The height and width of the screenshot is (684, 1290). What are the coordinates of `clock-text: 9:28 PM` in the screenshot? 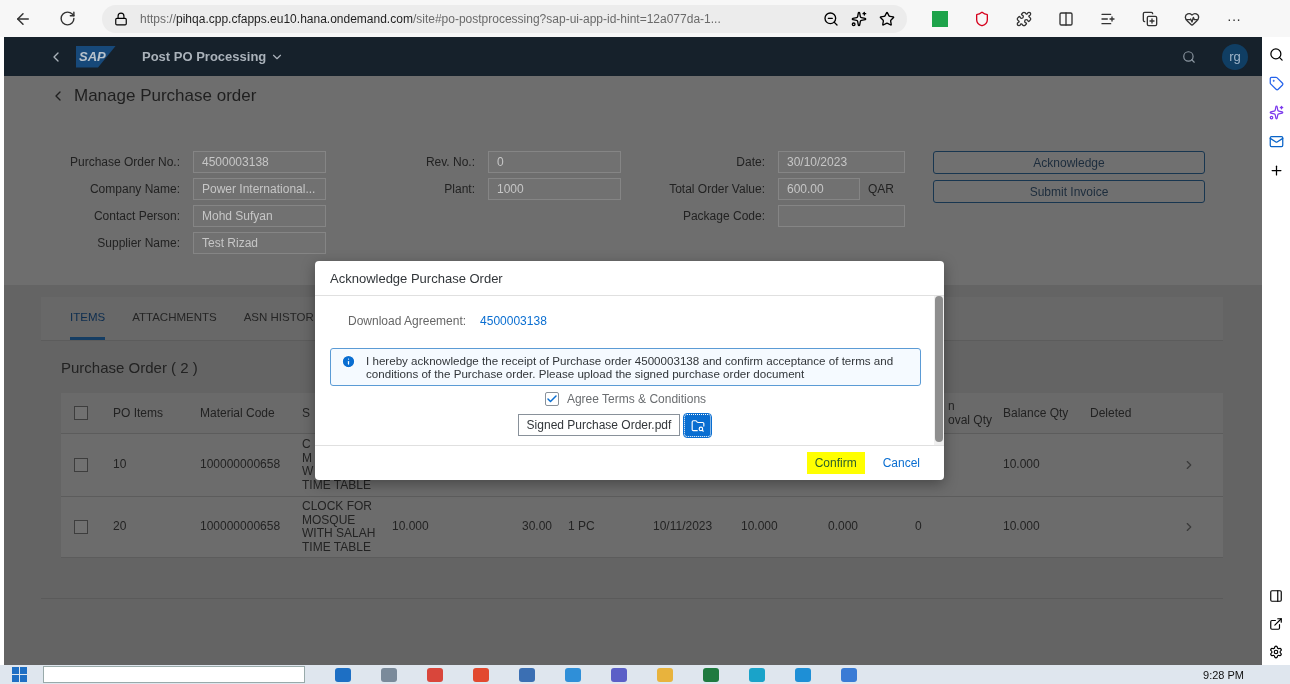 It's located at (1223, 674).